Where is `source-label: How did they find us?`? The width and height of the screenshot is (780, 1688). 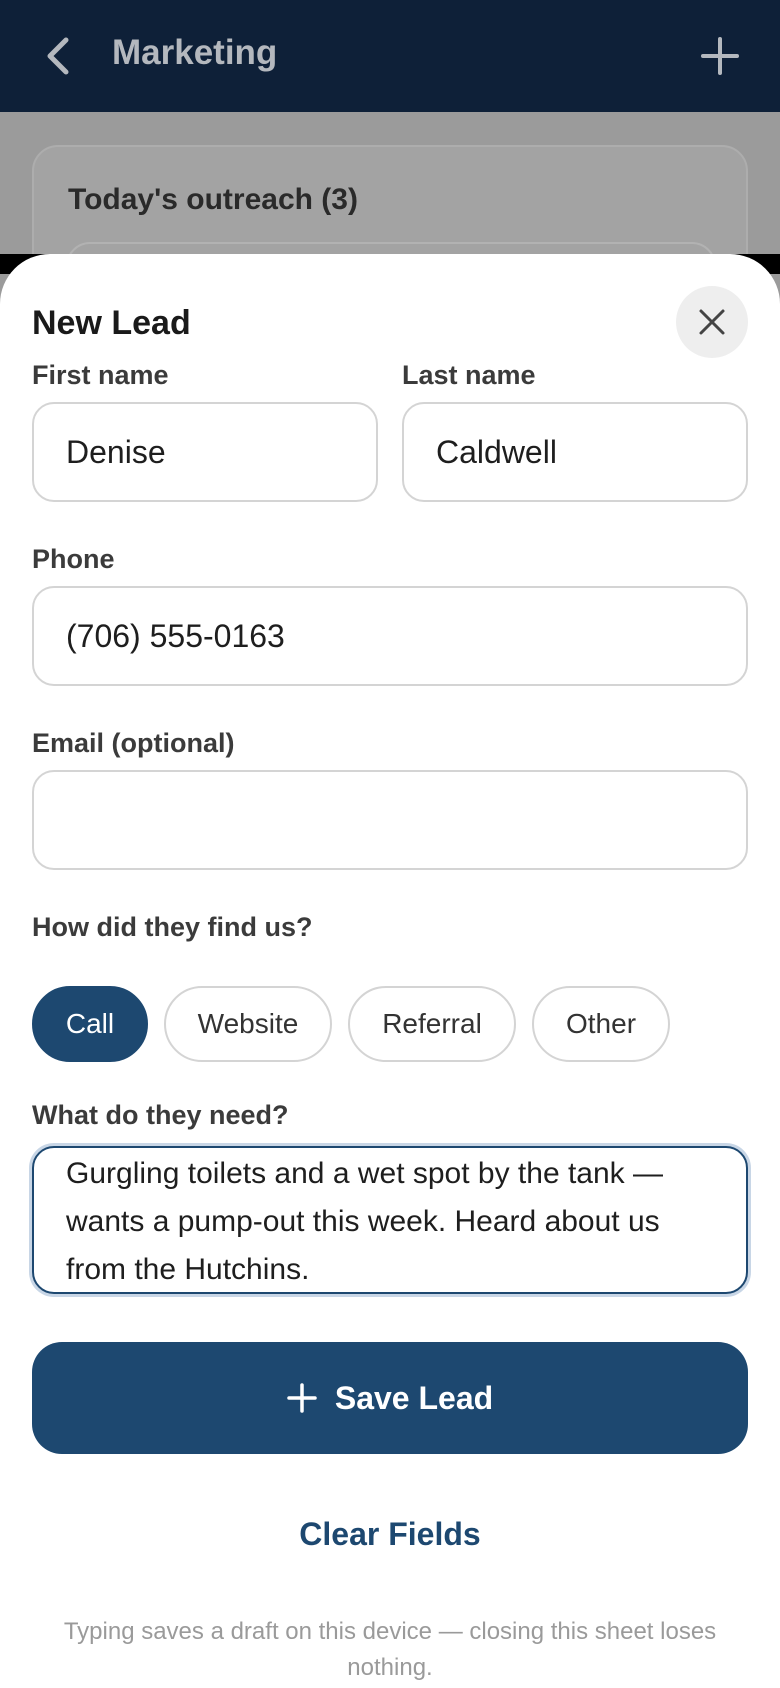
source-label: How did they find us? is located at coordinates (172, 927).